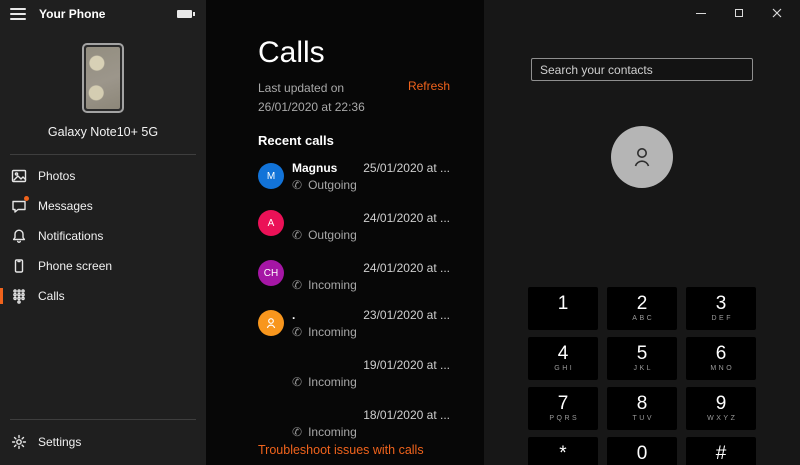  I want to click on avatar-initials: M, so click(271, 176).